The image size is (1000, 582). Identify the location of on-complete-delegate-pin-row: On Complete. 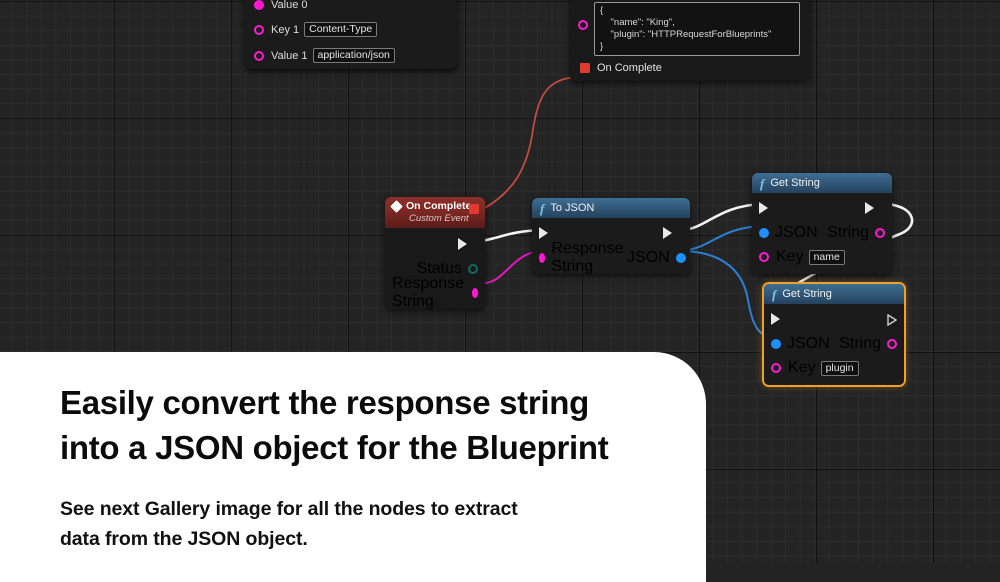
(690, 68).